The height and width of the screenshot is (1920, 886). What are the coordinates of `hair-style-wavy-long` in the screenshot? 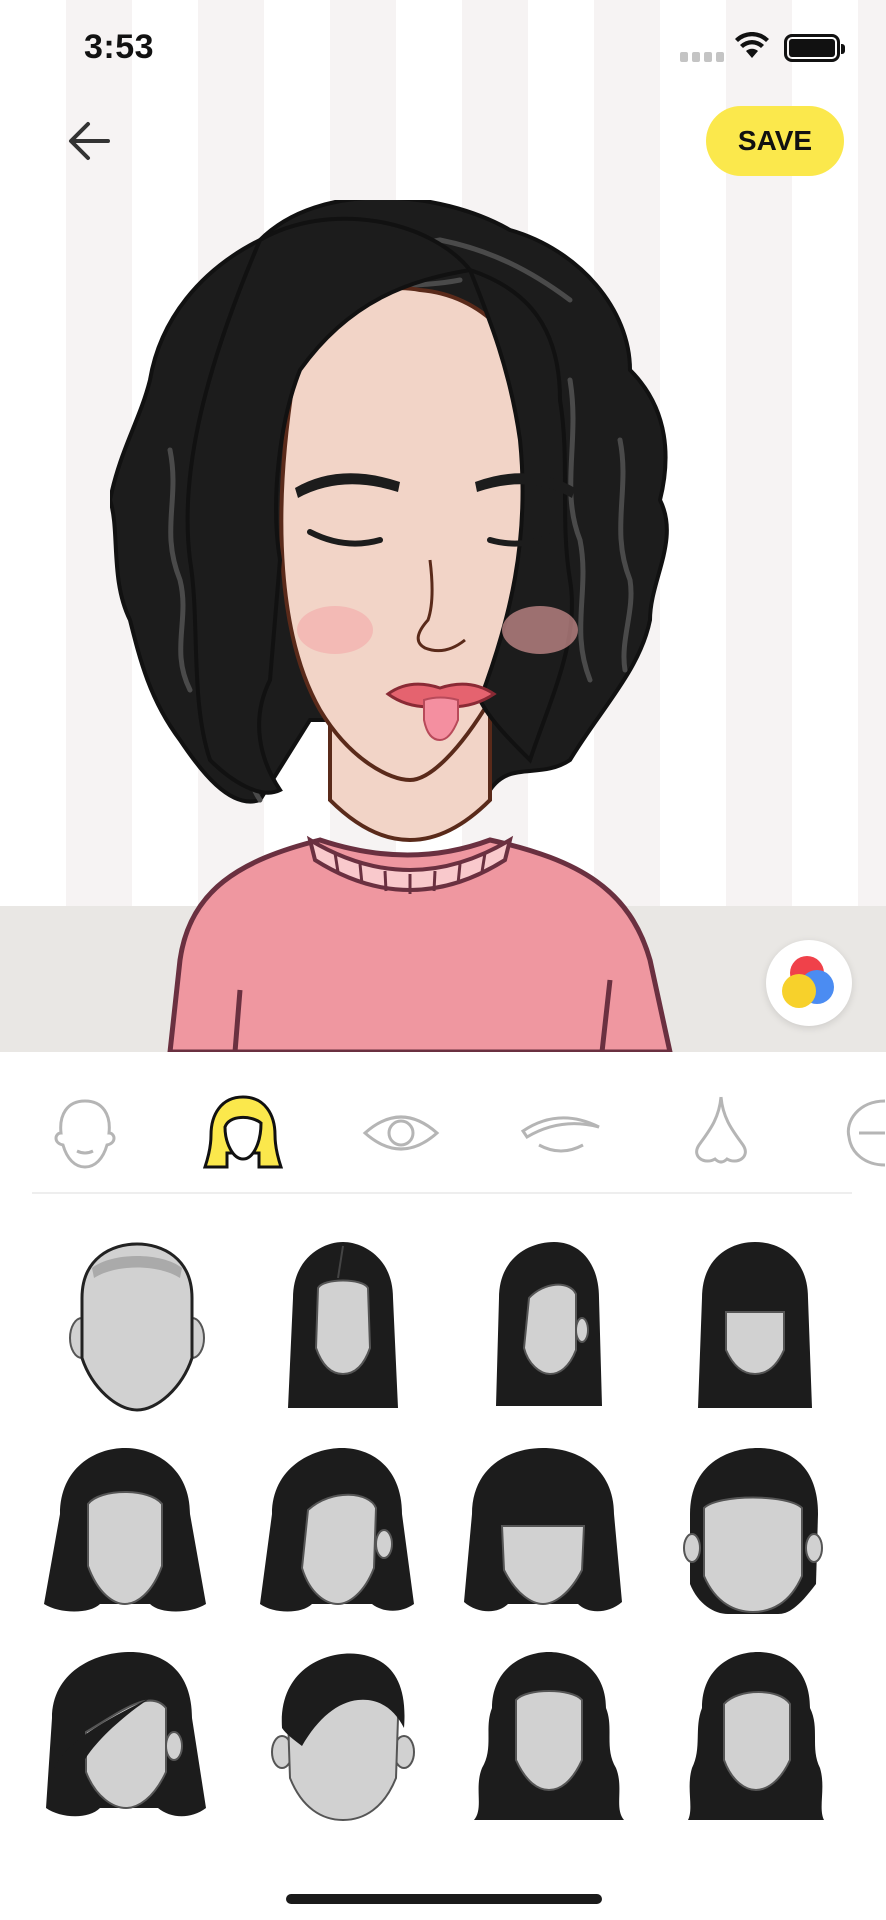 It's located at (549, 1738).